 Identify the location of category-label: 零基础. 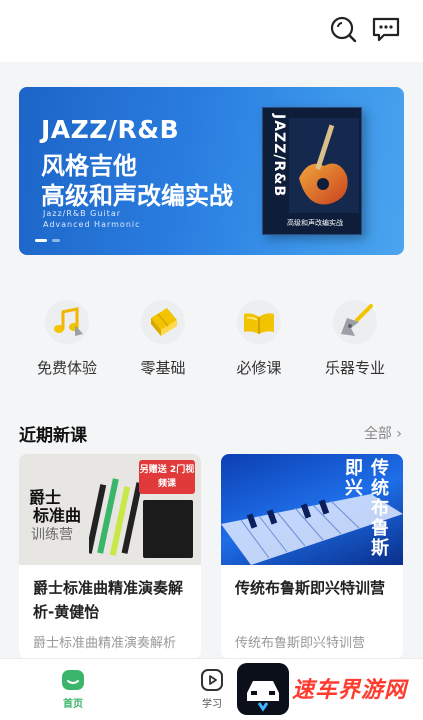
(163, 368).